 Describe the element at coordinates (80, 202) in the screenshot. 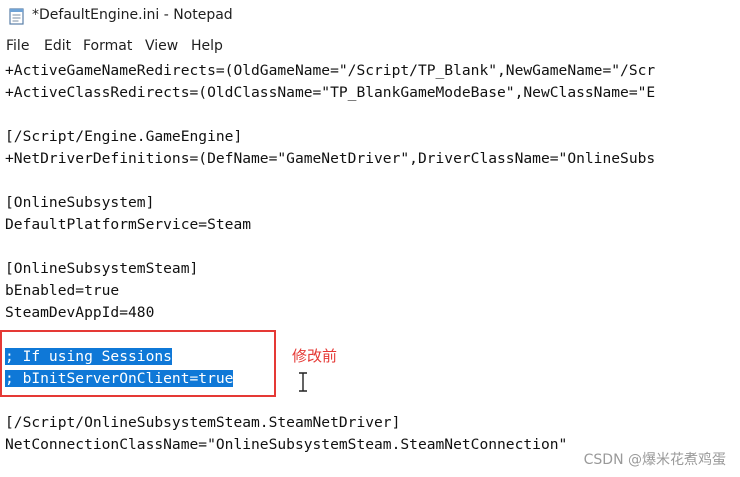

I see `editor-line: [OnlineSubsystem]` at that location.